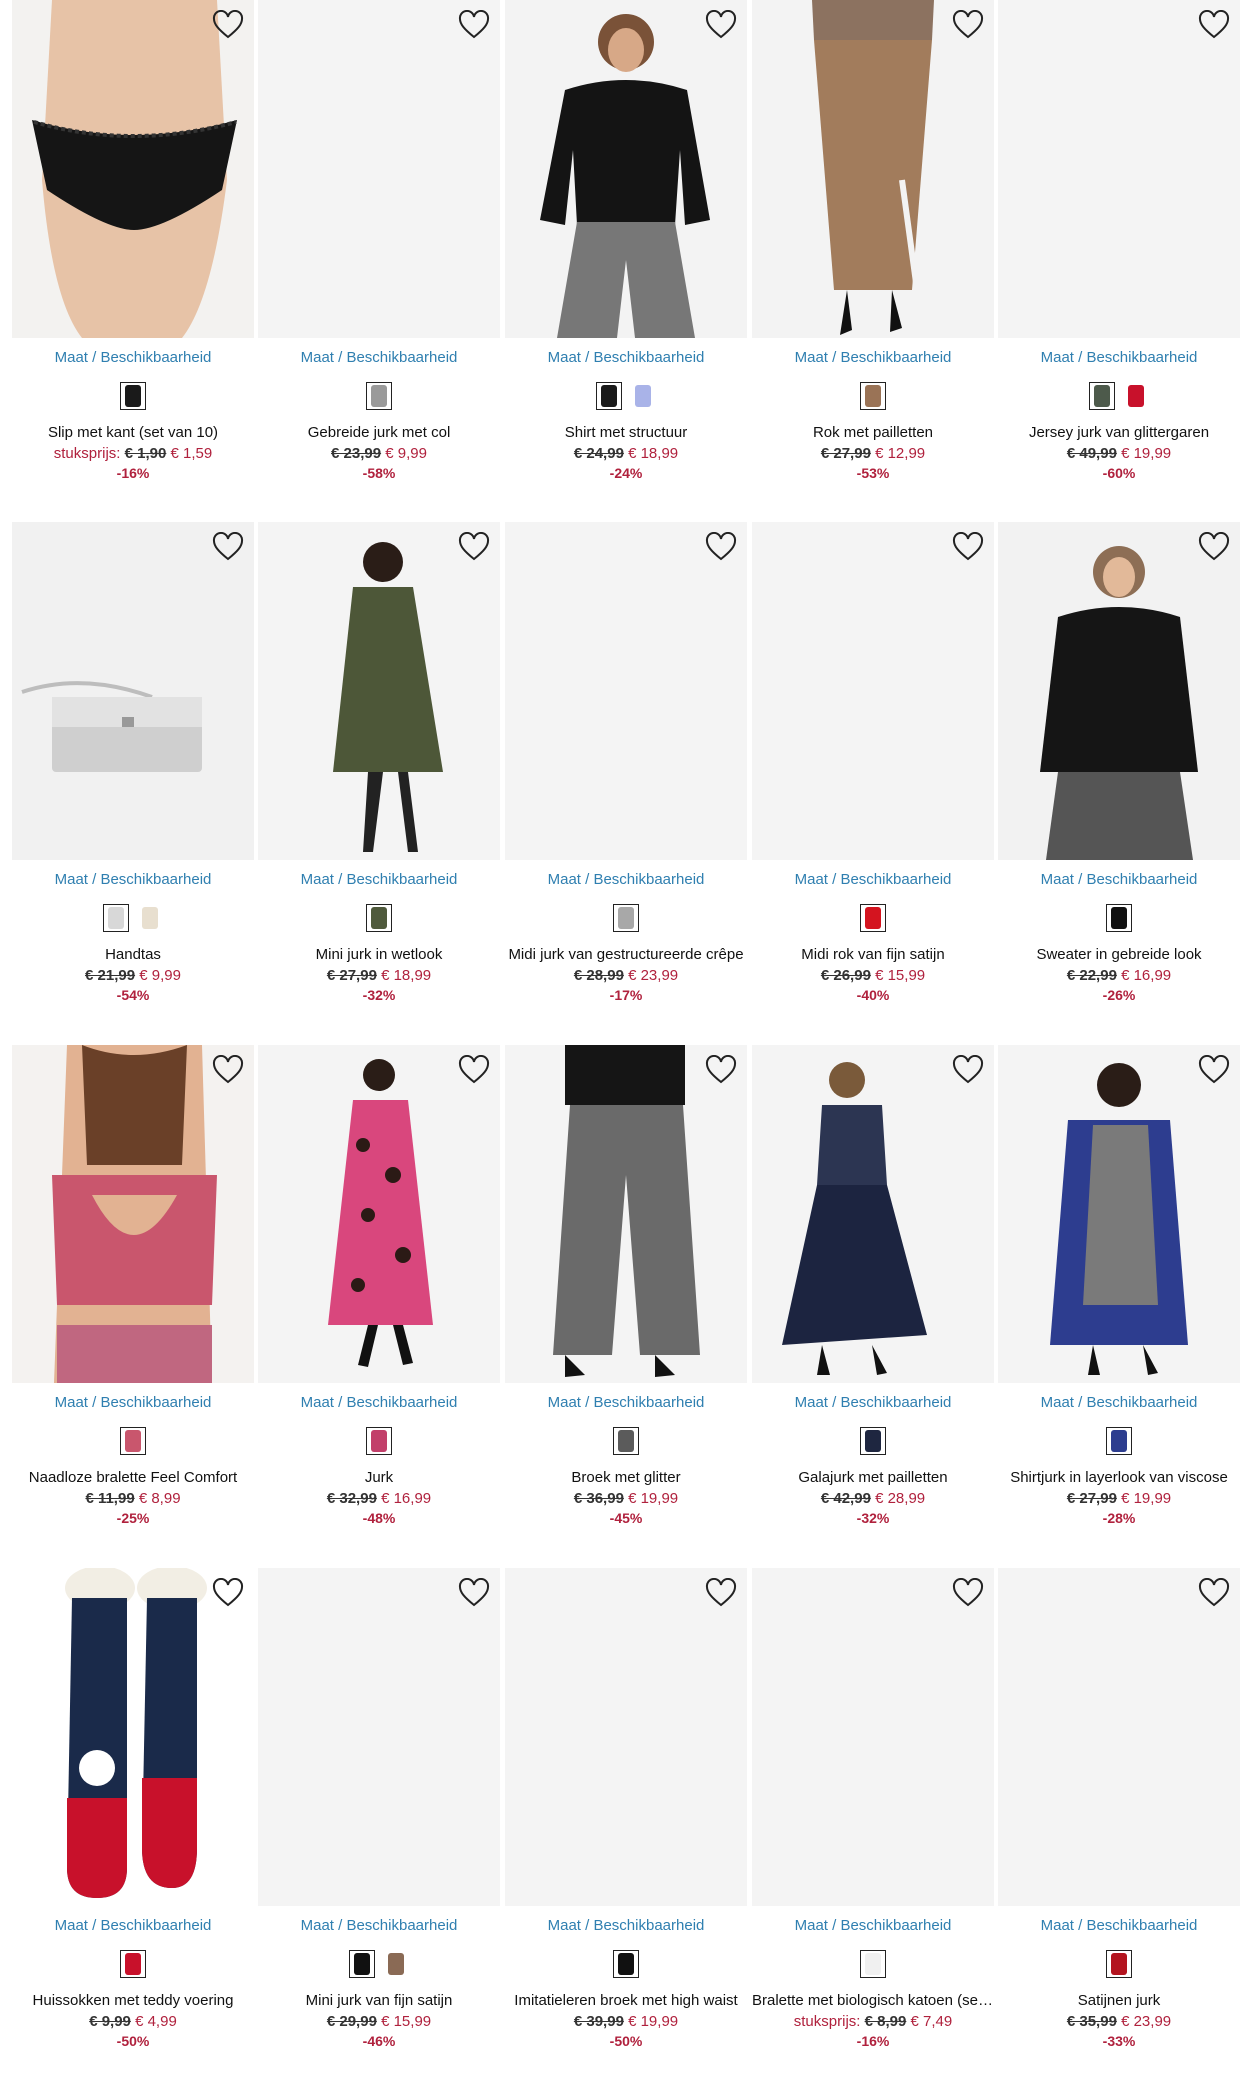 This screenshot has width=1250, height=2082. What do you see at coordinates (133, 1477) in the screenshot?
I see `product-name: Naadloze bralette Feel Comfort` at bounding box center [133, 1477].